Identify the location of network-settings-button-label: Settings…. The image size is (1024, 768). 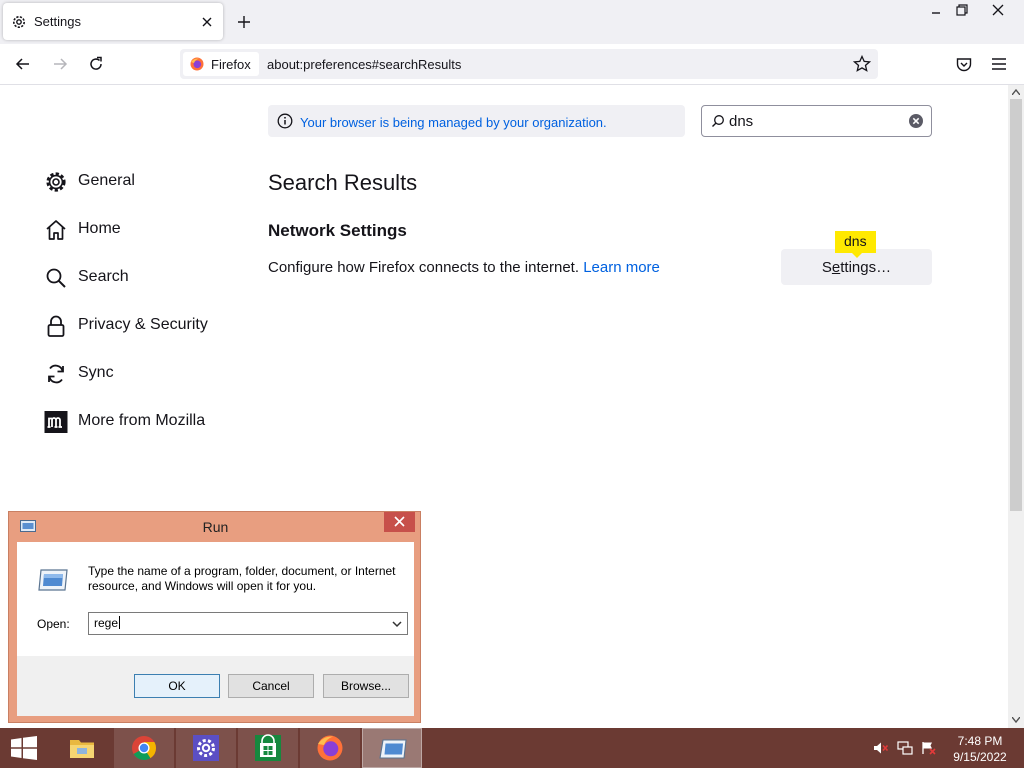
(856, 267).